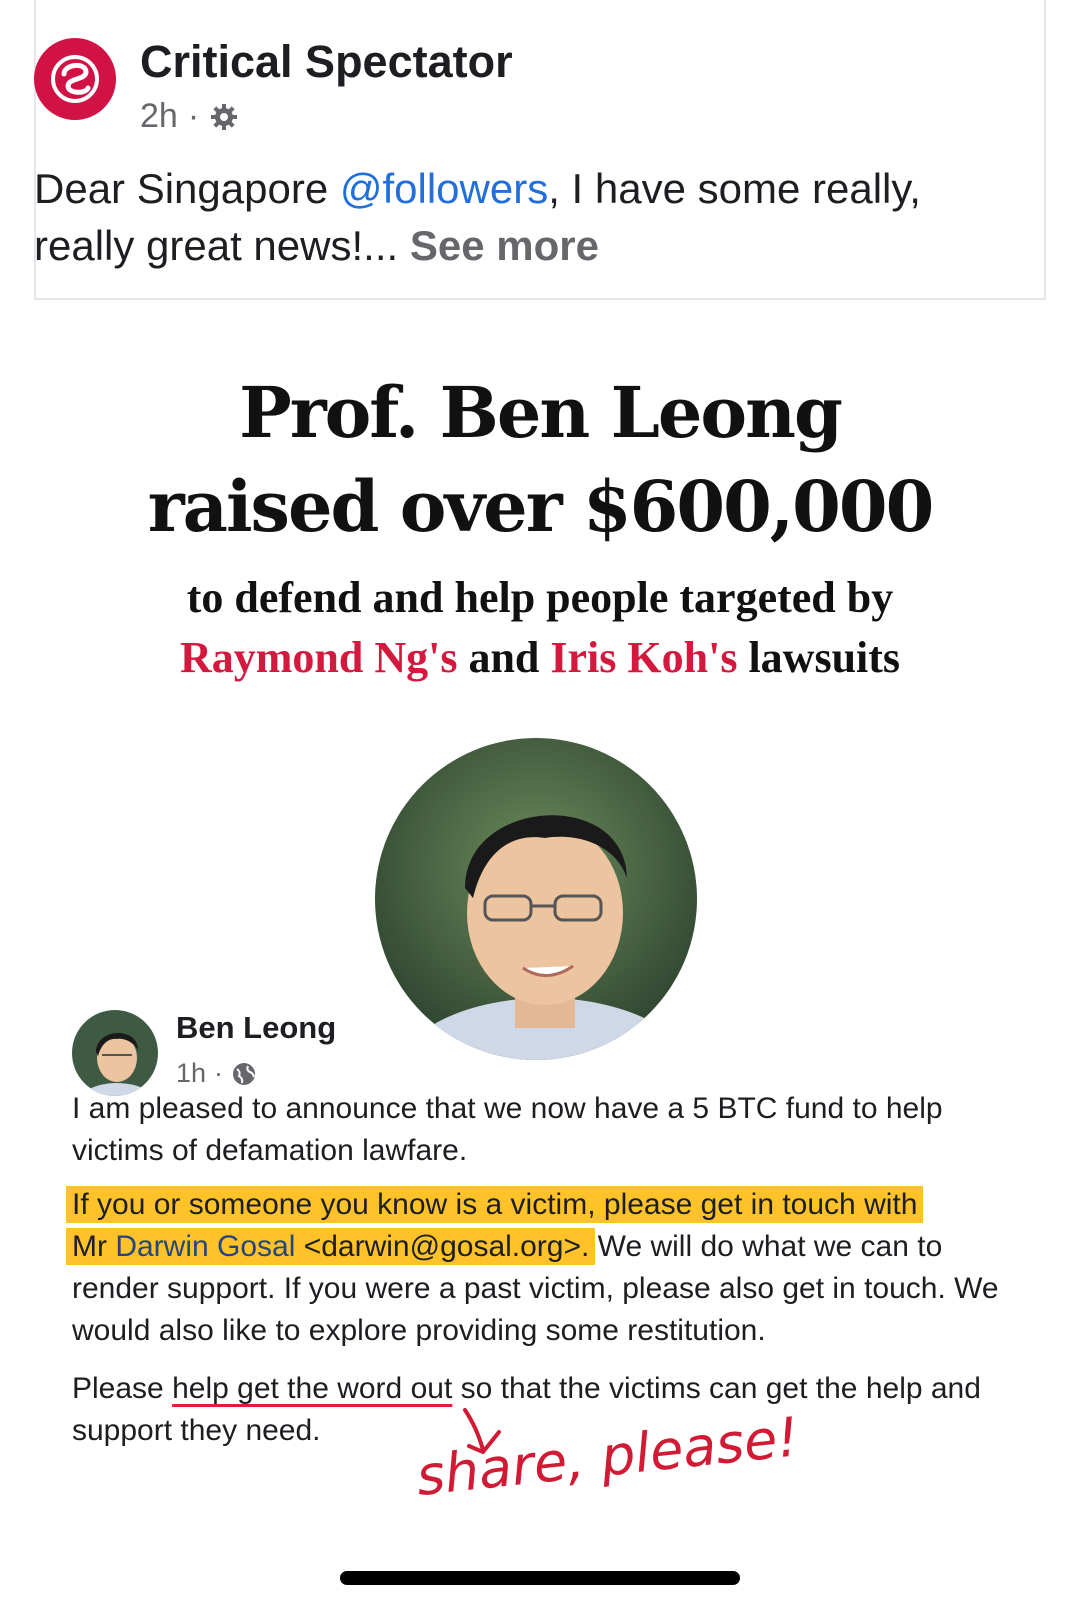 The width and height of the screenshot is (1080, 1610). I want to click on highlight-line-2: Mr Darwin Gosal <darwin@gosal.org>., so click(331, 1246).